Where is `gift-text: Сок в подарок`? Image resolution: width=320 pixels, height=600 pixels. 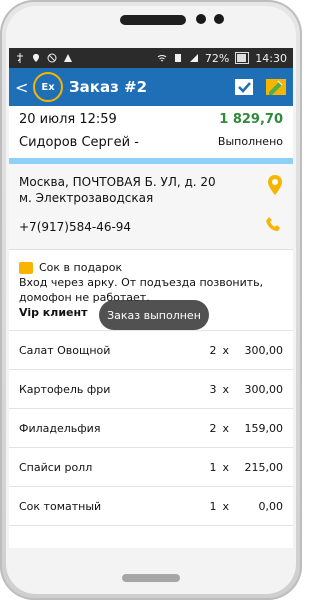
gift-text: Сок в подарок is located at coordinates (81, 267).